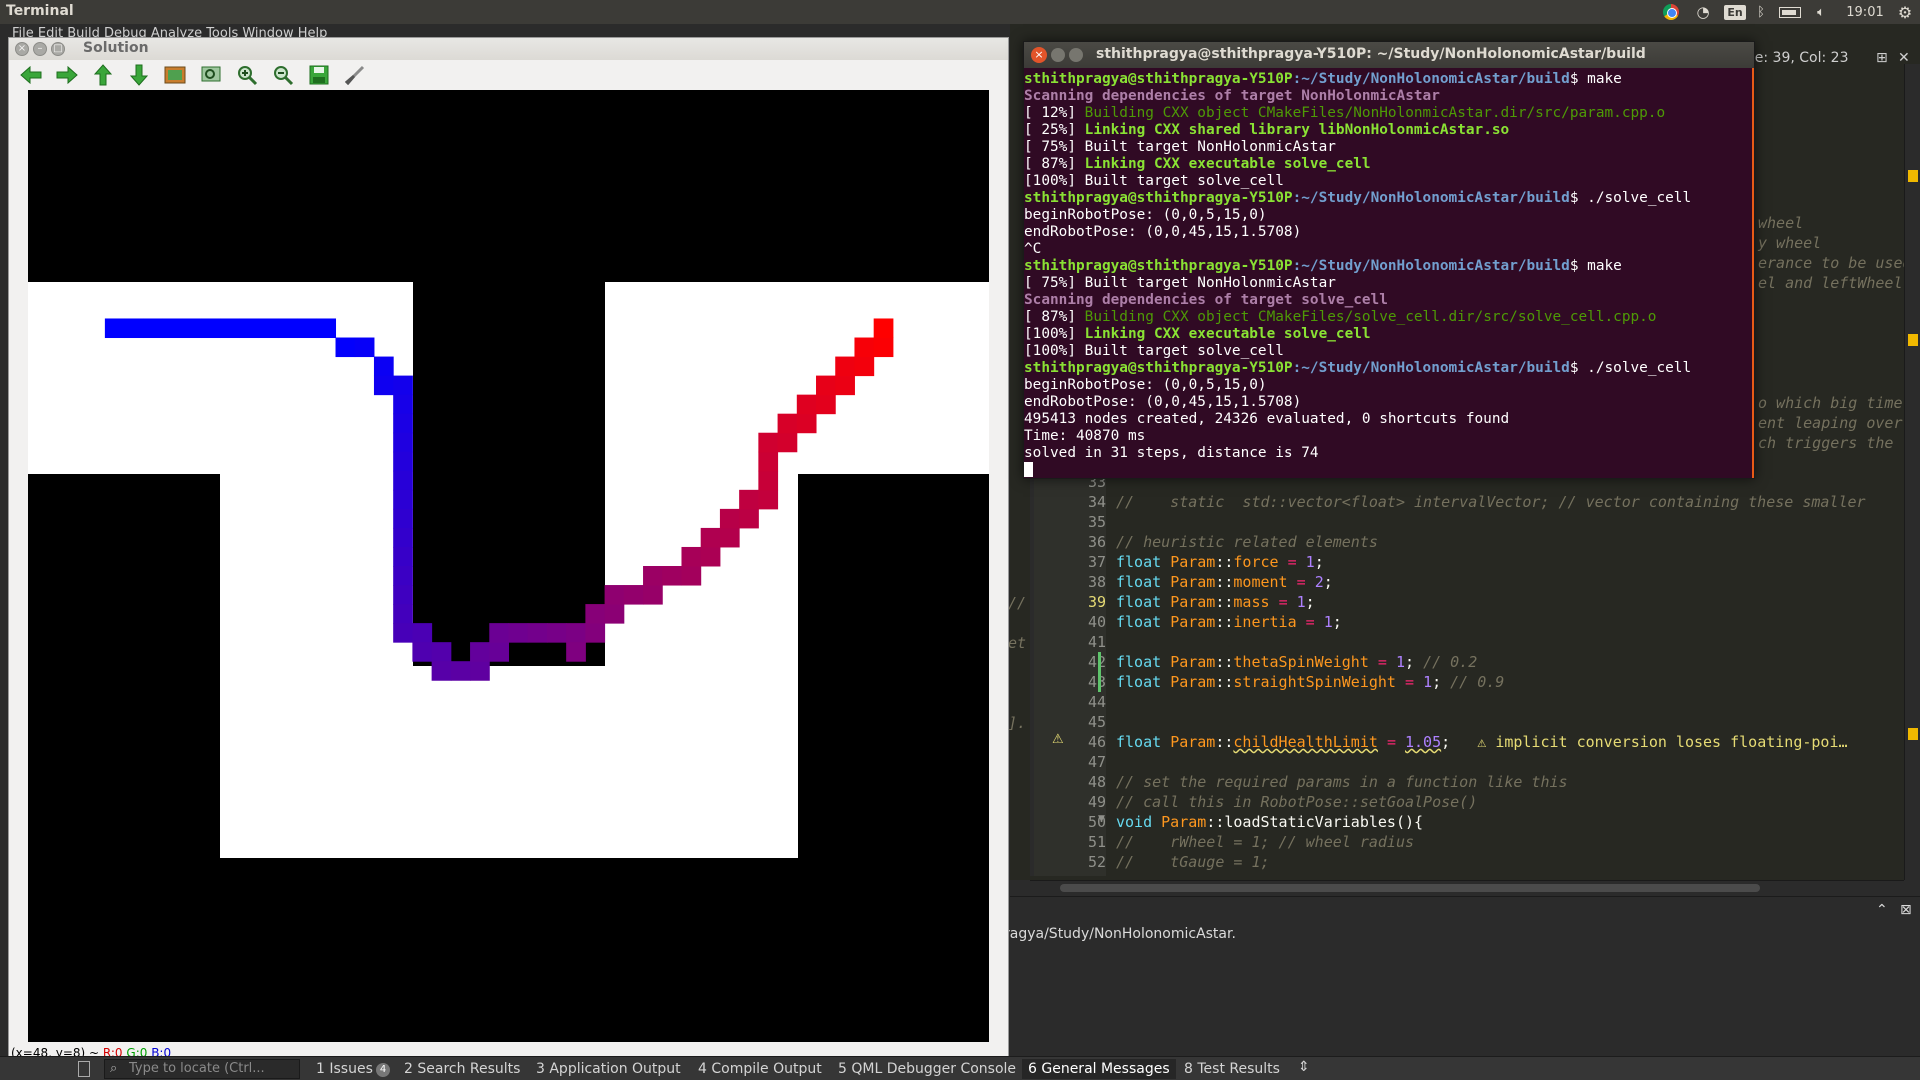  What do you see at coordinates (139, 75) in the screenshot?
I see `down-arrow-icon` at bounding box center [139, 75].